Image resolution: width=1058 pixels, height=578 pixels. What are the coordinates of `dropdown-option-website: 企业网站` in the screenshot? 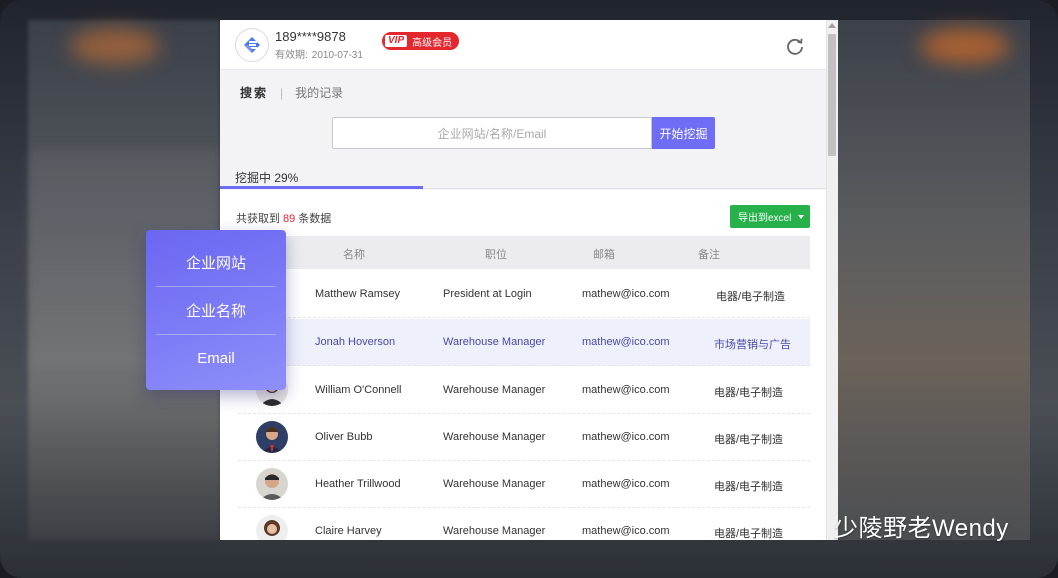 It's located at (216, 262).